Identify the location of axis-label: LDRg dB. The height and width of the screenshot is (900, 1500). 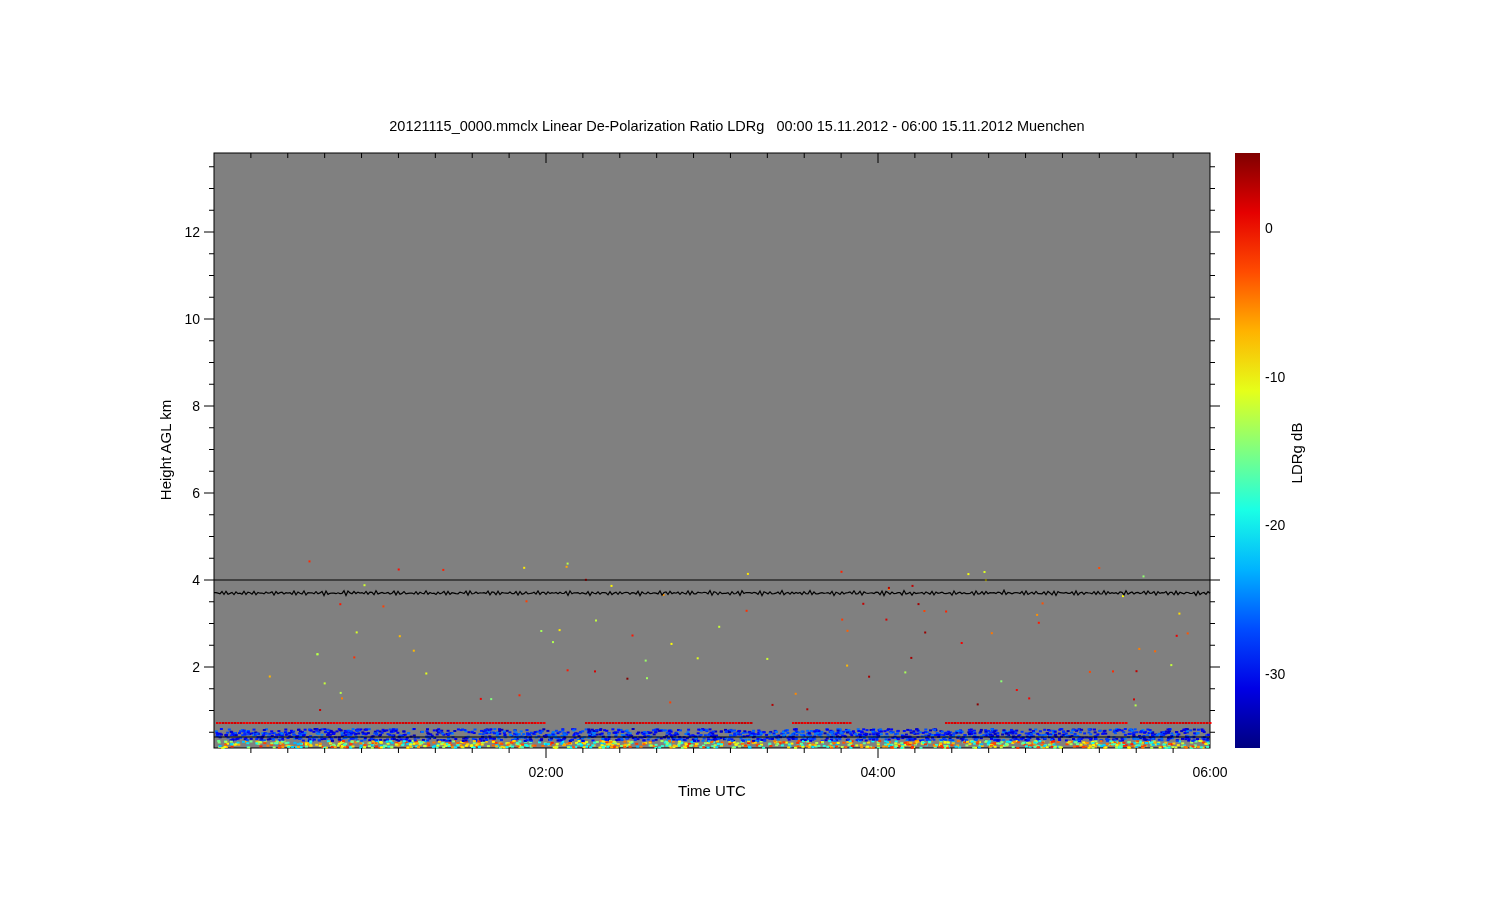
(1296, 453).